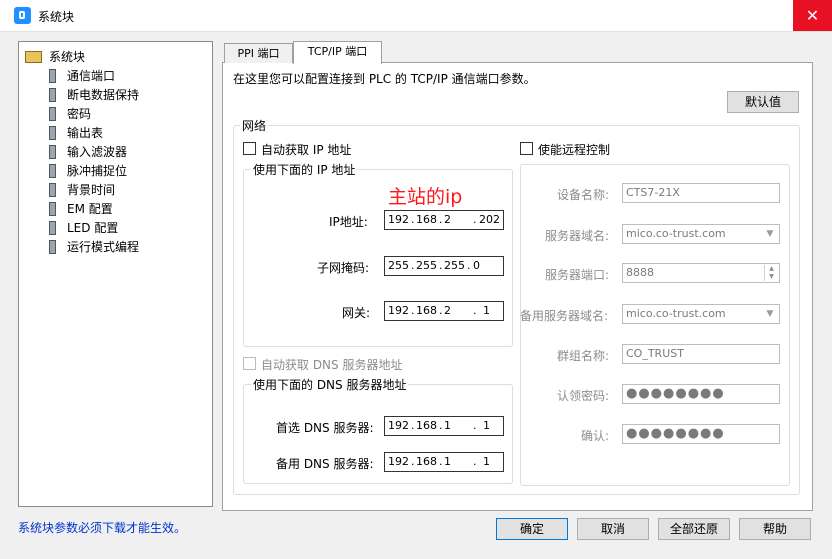 The width and height of the screenshot is (832, 559). Describe the element at coordinates (337, 52) in the screenshot. I see `tab-tcpip-port: TCP/IP 端口` at that location.